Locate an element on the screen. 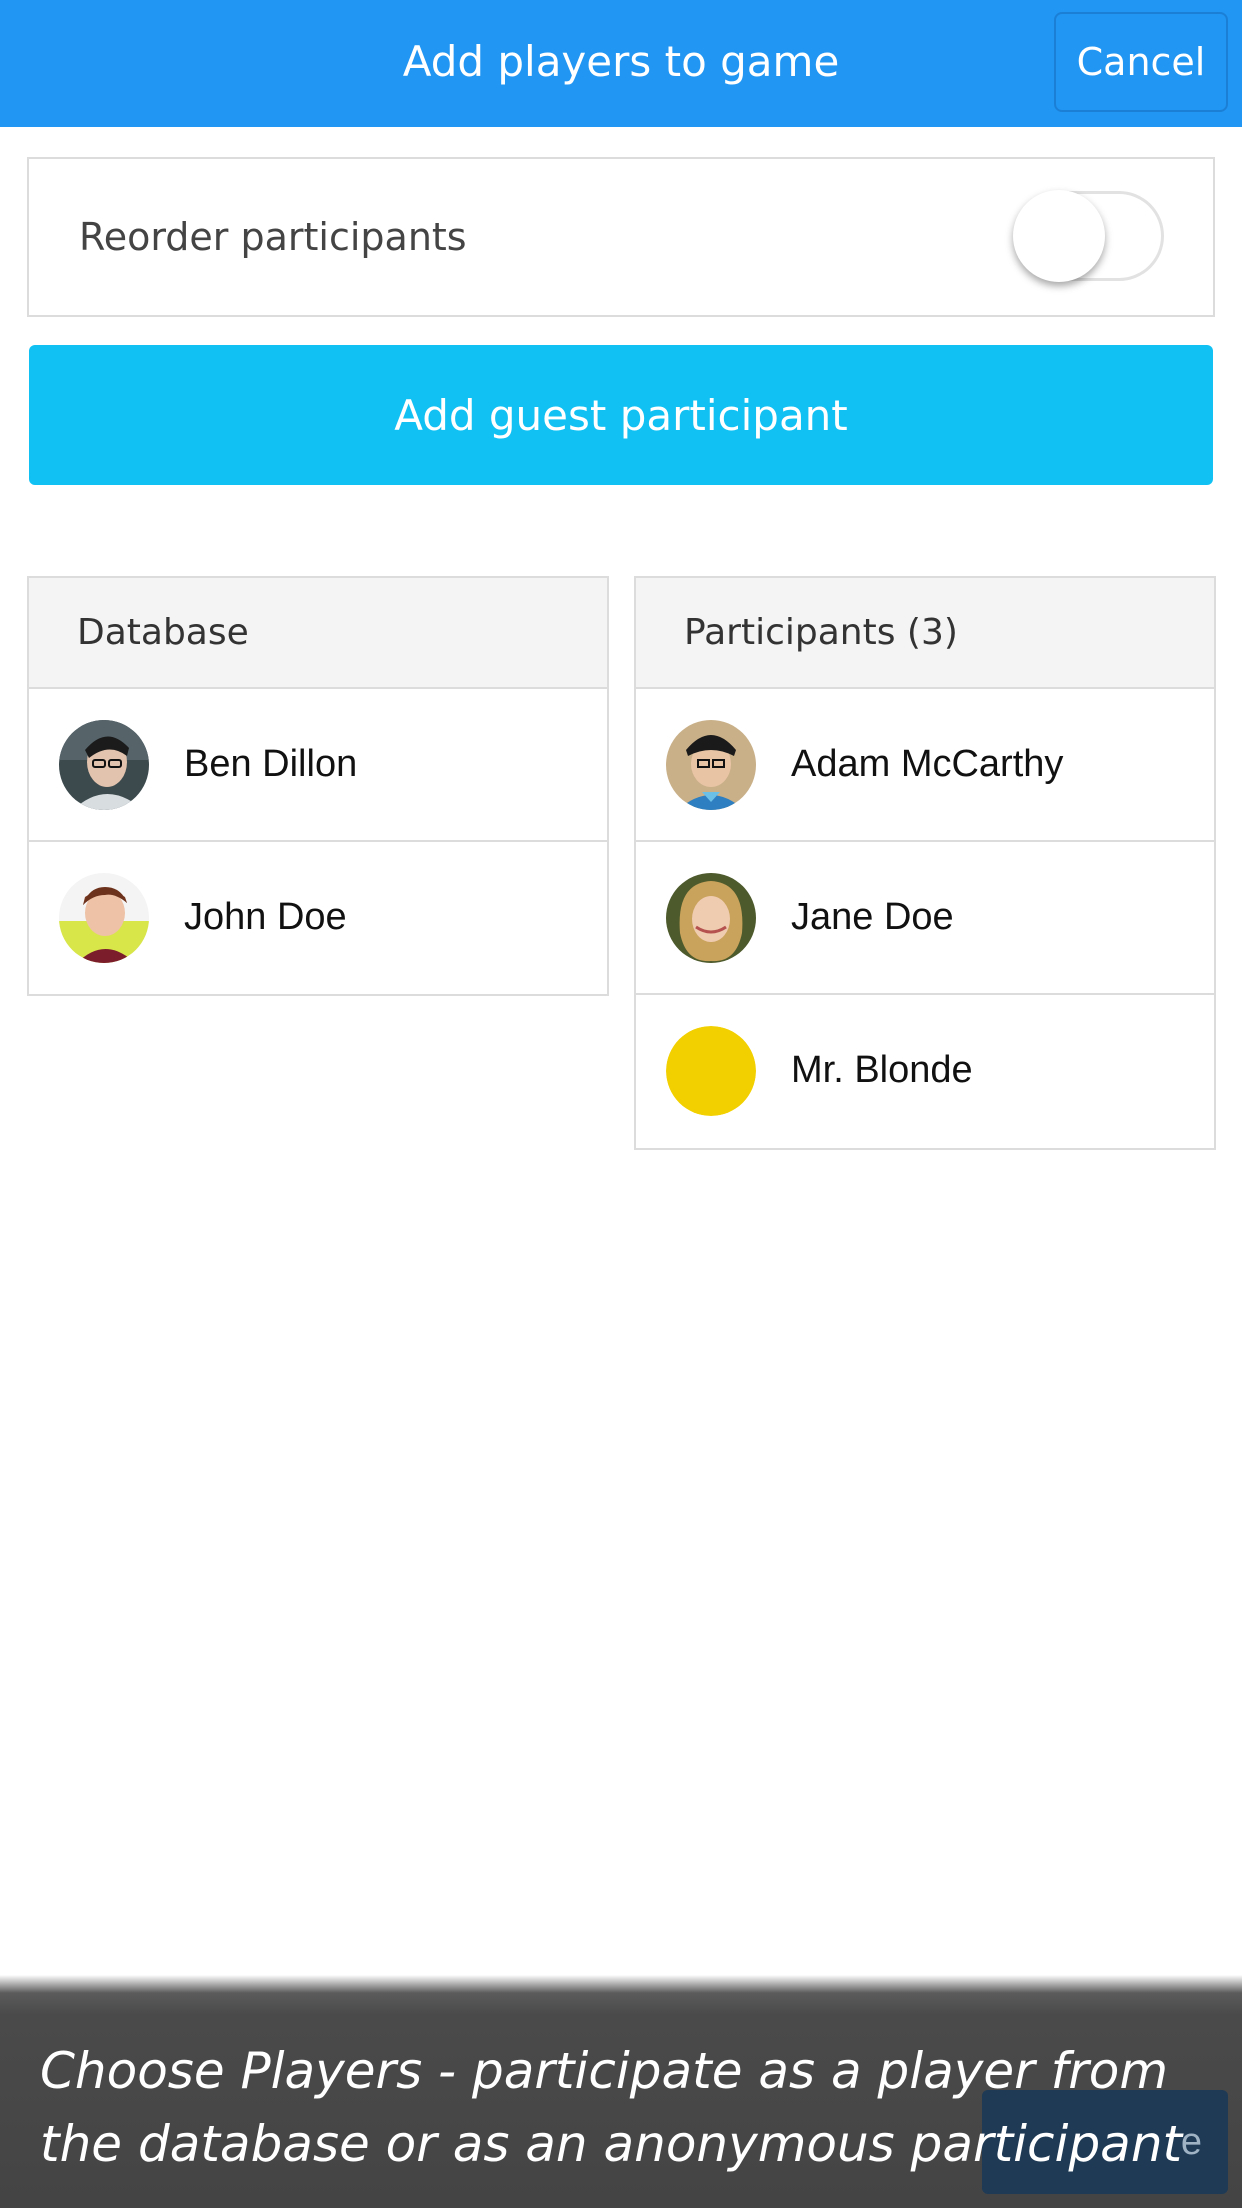 This screenshot has height=2208, width=1242. reorder-toggle is located at coordinates (1088, 236).